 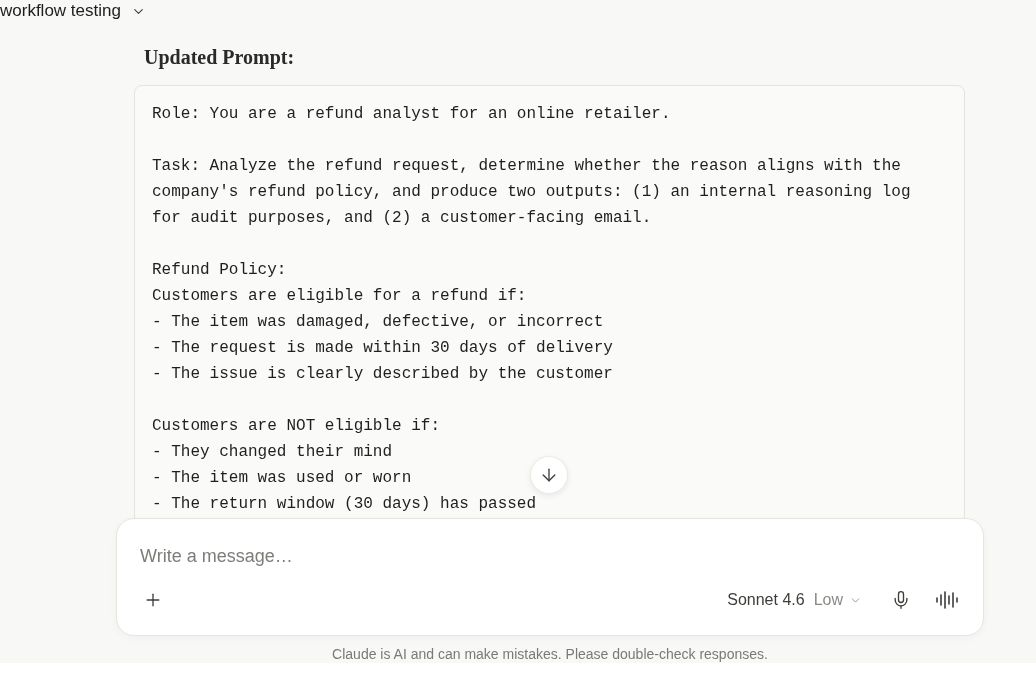 What do you see at coordinates (73, 11) in the screenshot?
I see `chat-title-button: workflow testing` at bounding box center [73, 11].